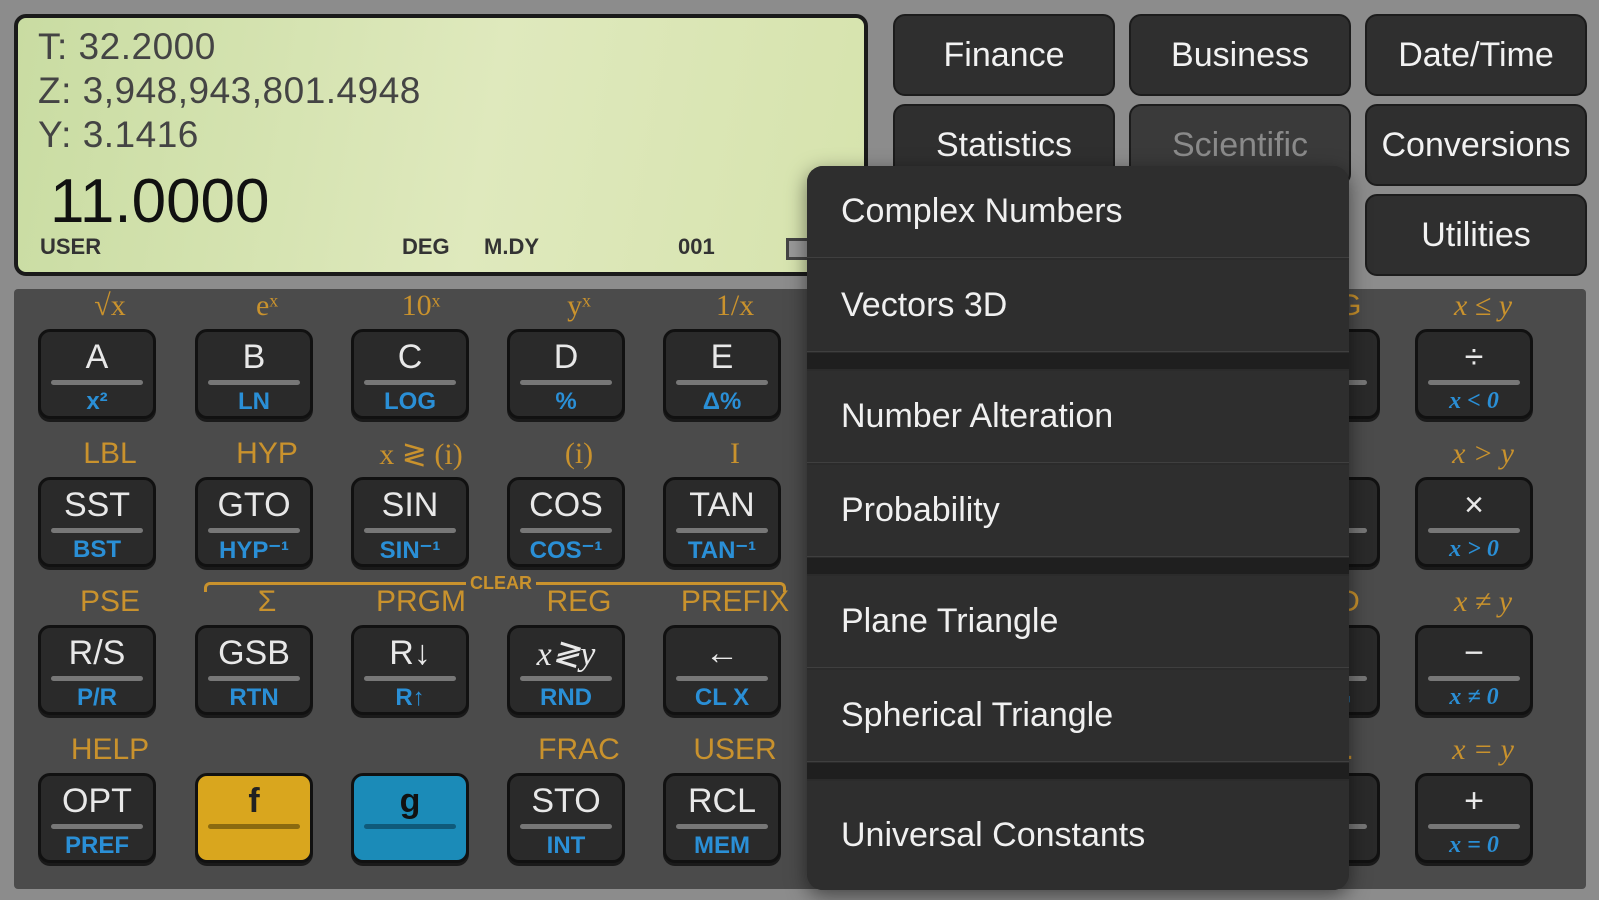 This screenshot has width=1599, height=900. What do you see at coordinates (1078, 622) in the screenshot?
I see `menu-item-plane-triangle: Plane Triangle` at bounding box center [1078, 622].